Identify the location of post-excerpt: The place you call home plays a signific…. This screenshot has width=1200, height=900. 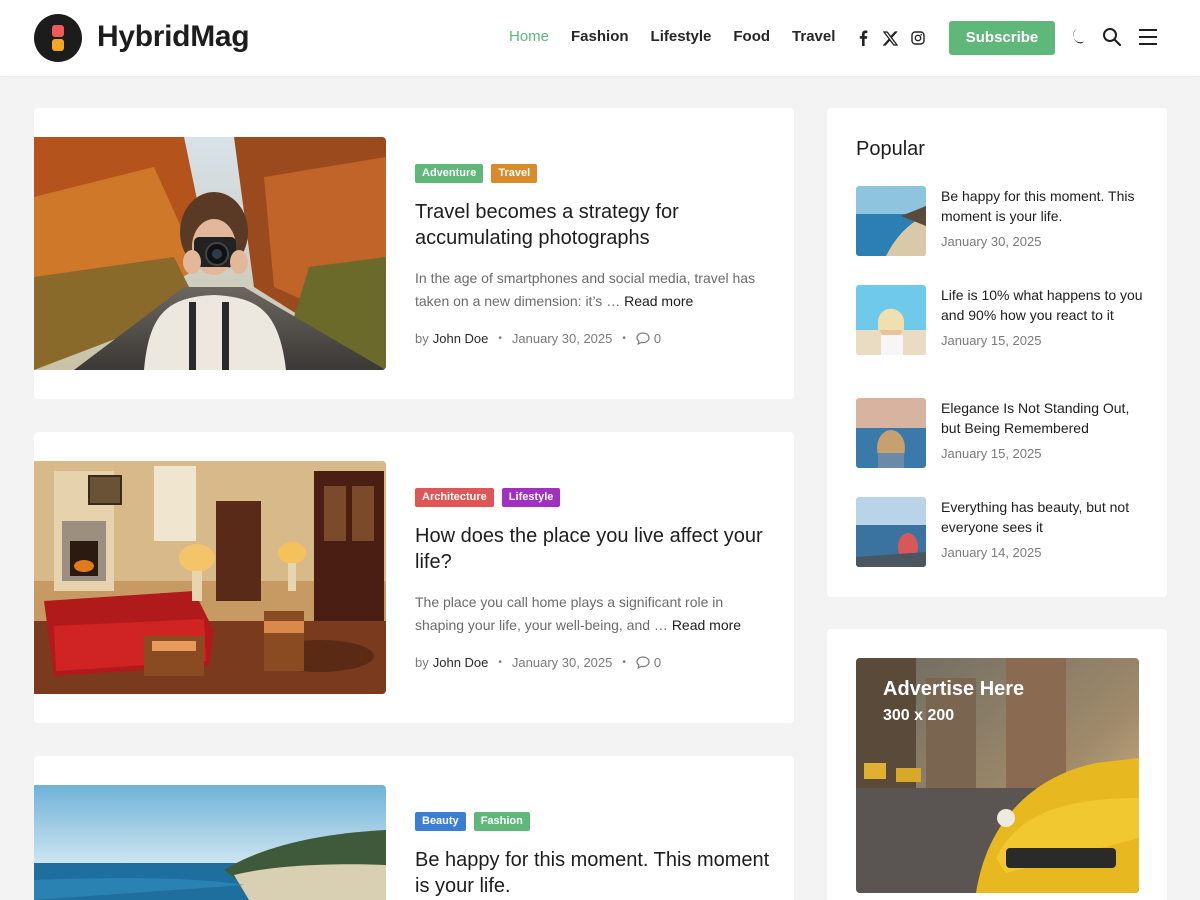
(595, 614).